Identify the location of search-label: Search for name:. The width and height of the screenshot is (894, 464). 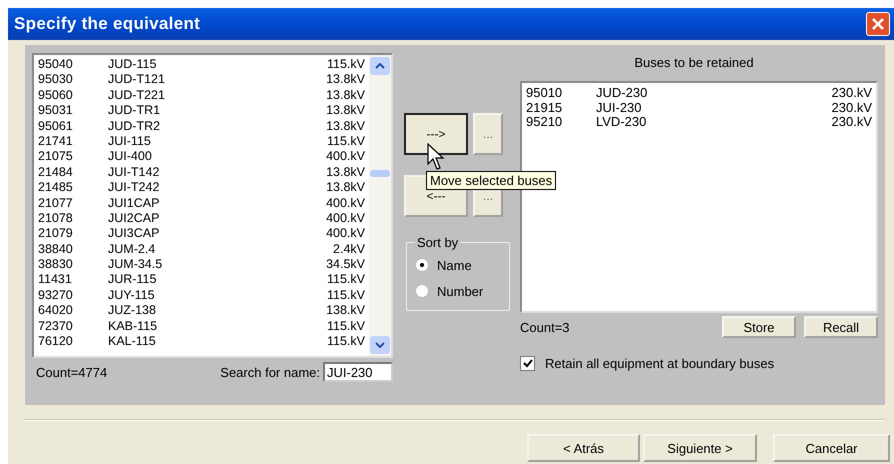
(270, 372).